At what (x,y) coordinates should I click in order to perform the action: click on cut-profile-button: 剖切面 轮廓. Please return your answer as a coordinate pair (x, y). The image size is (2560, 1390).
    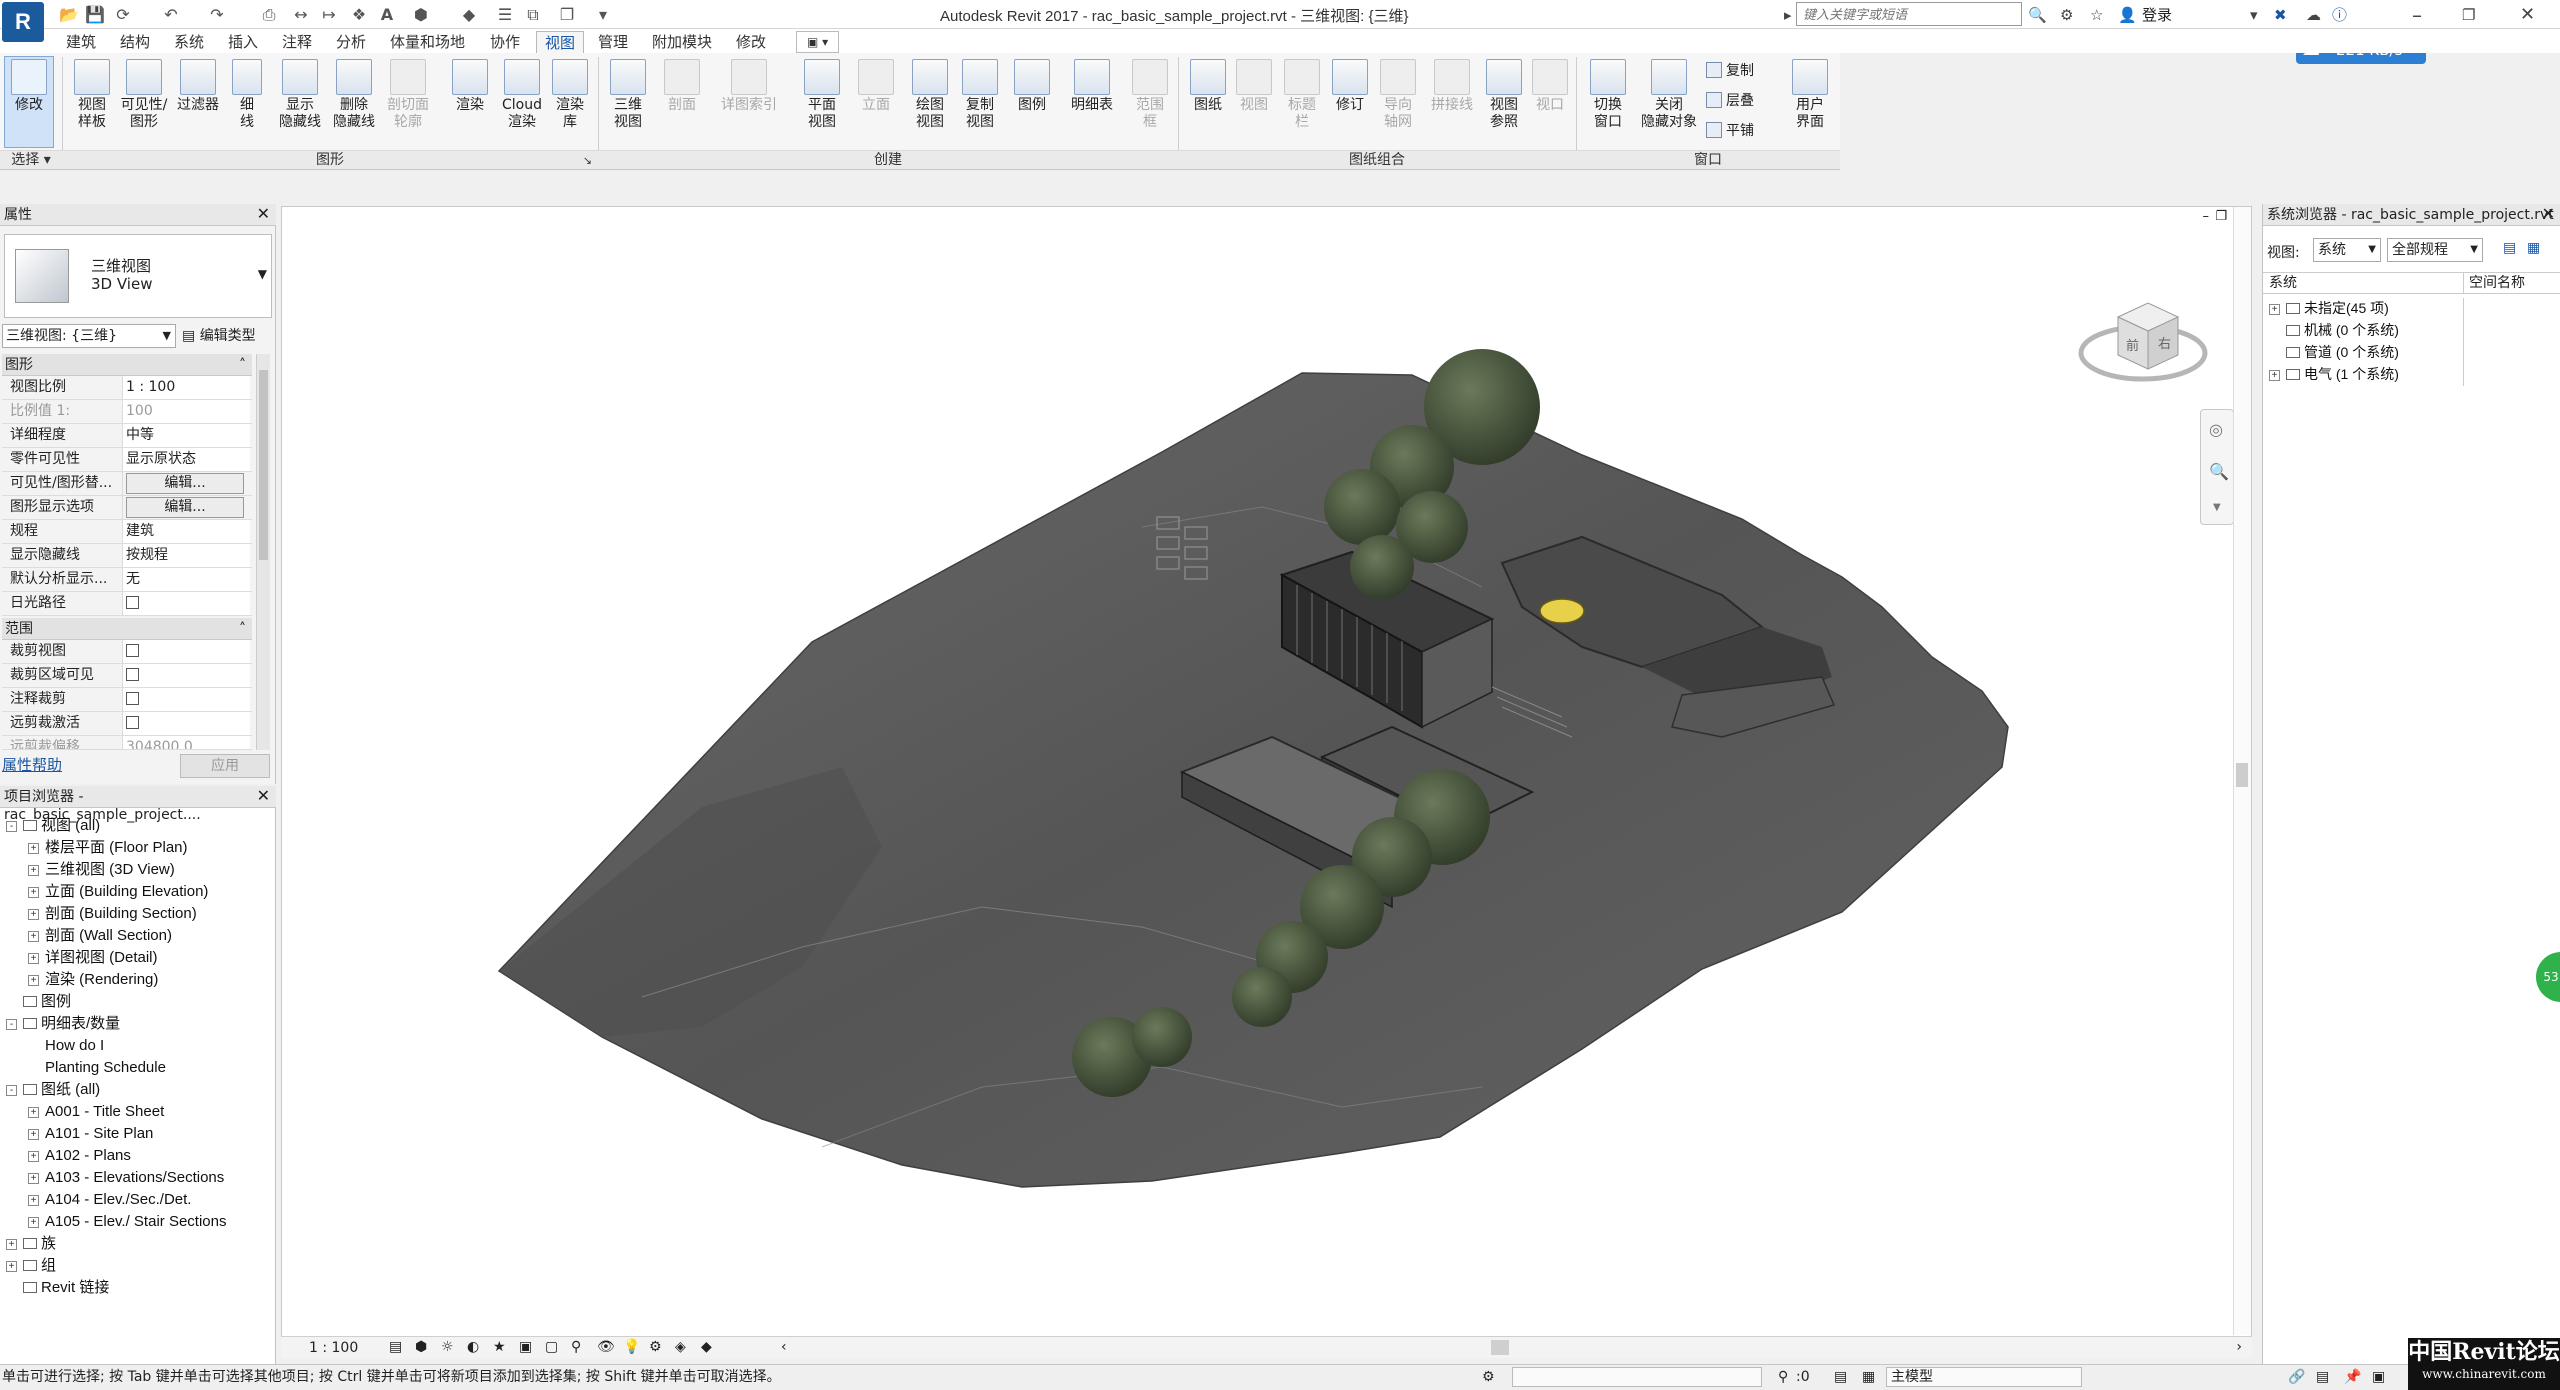
    Looking at the image, I should click on (408, 102).